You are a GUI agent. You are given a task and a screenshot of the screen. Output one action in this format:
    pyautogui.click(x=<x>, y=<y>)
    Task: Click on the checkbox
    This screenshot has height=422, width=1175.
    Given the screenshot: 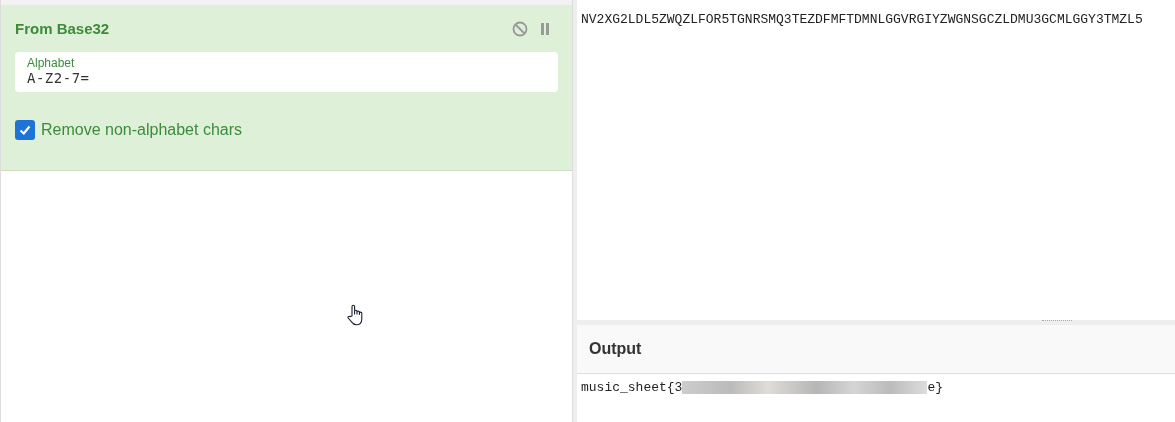 What is the action you would take?
    pyautogui.click(x=25, y=130)
    